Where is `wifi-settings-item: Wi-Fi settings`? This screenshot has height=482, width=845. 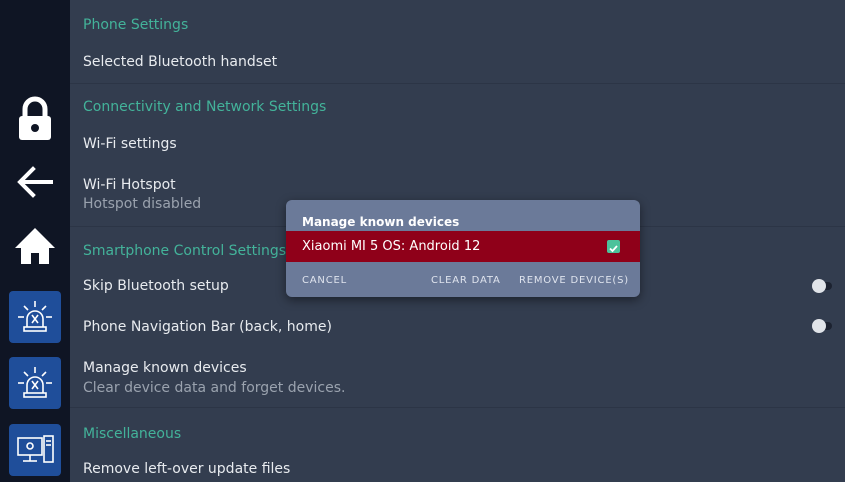 wifi-settings-item: Wi-Fi settings is located at coordinates (130, 144).